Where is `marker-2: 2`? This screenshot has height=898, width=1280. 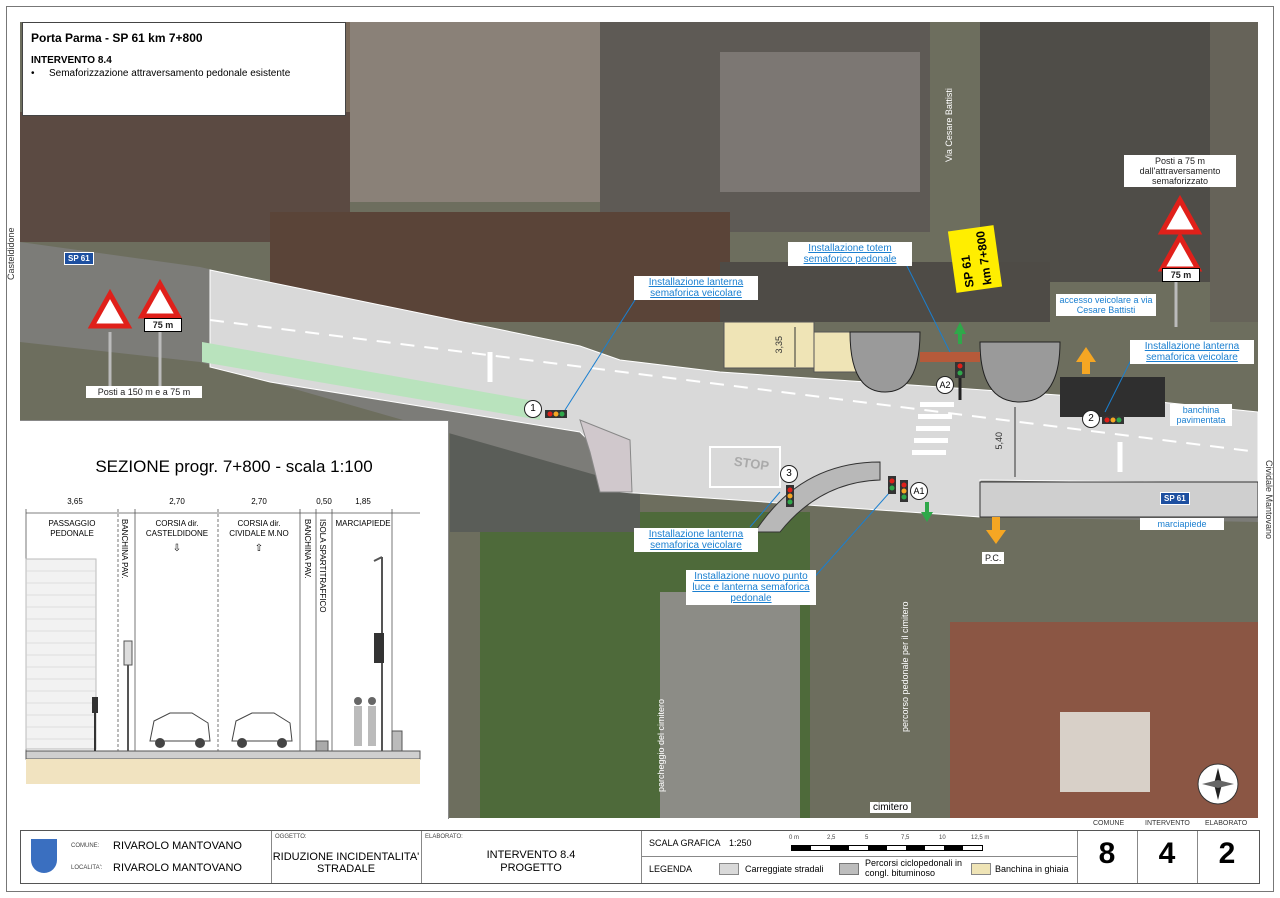
marker-2: 2 is located at coordinates (1091, 419).